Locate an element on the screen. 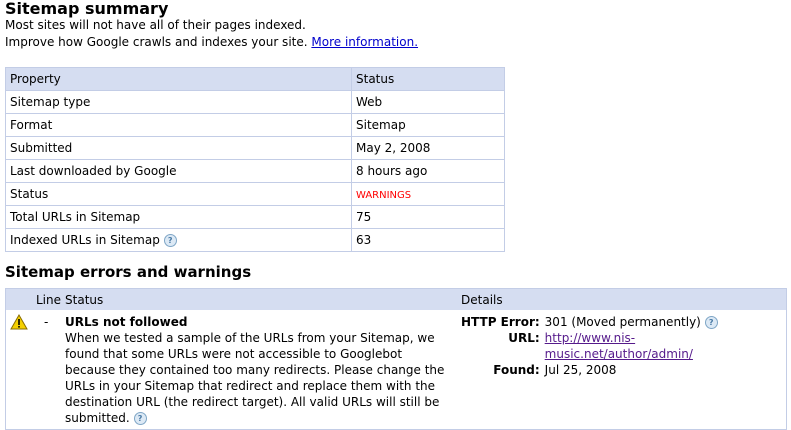 Image resolution: width=791 pixels, height=430 pixels. error-title: URLs not followed is located at coordinates (126, 322).